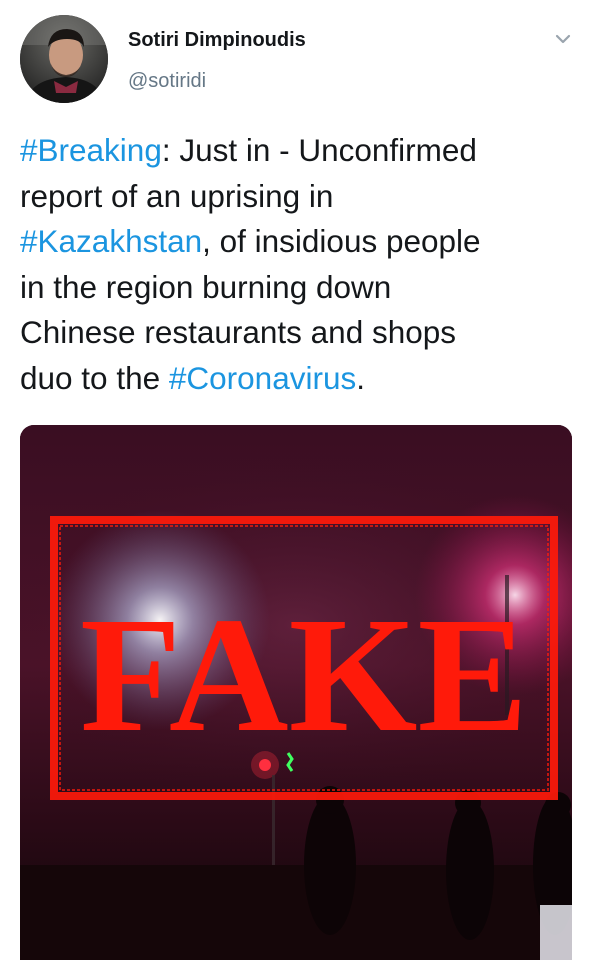 This screenshot has height=960, width=592. What do you see at coordinates (94, 377) in the screenshot?
I see `tweet-text-segment: duo to the` at bounding box center [94, 377].